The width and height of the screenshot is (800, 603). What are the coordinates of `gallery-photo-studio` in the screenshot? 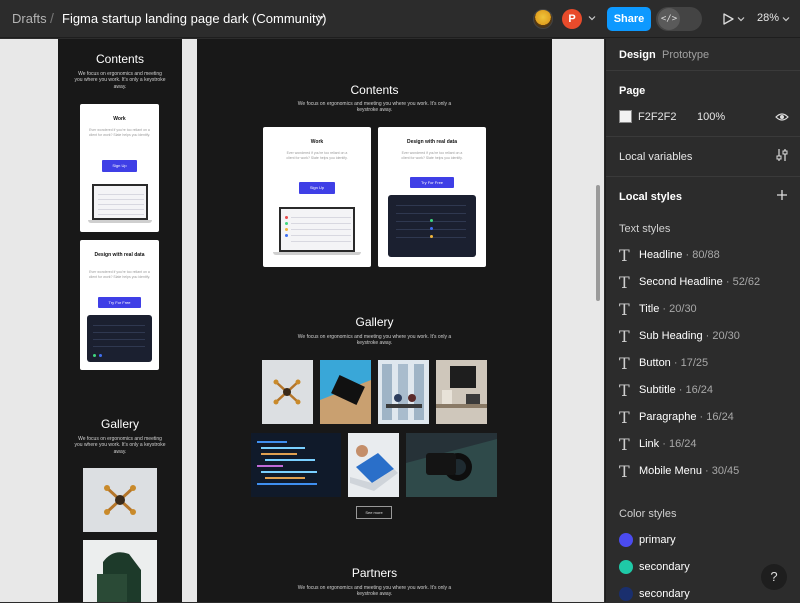 It's located at (461, 392).